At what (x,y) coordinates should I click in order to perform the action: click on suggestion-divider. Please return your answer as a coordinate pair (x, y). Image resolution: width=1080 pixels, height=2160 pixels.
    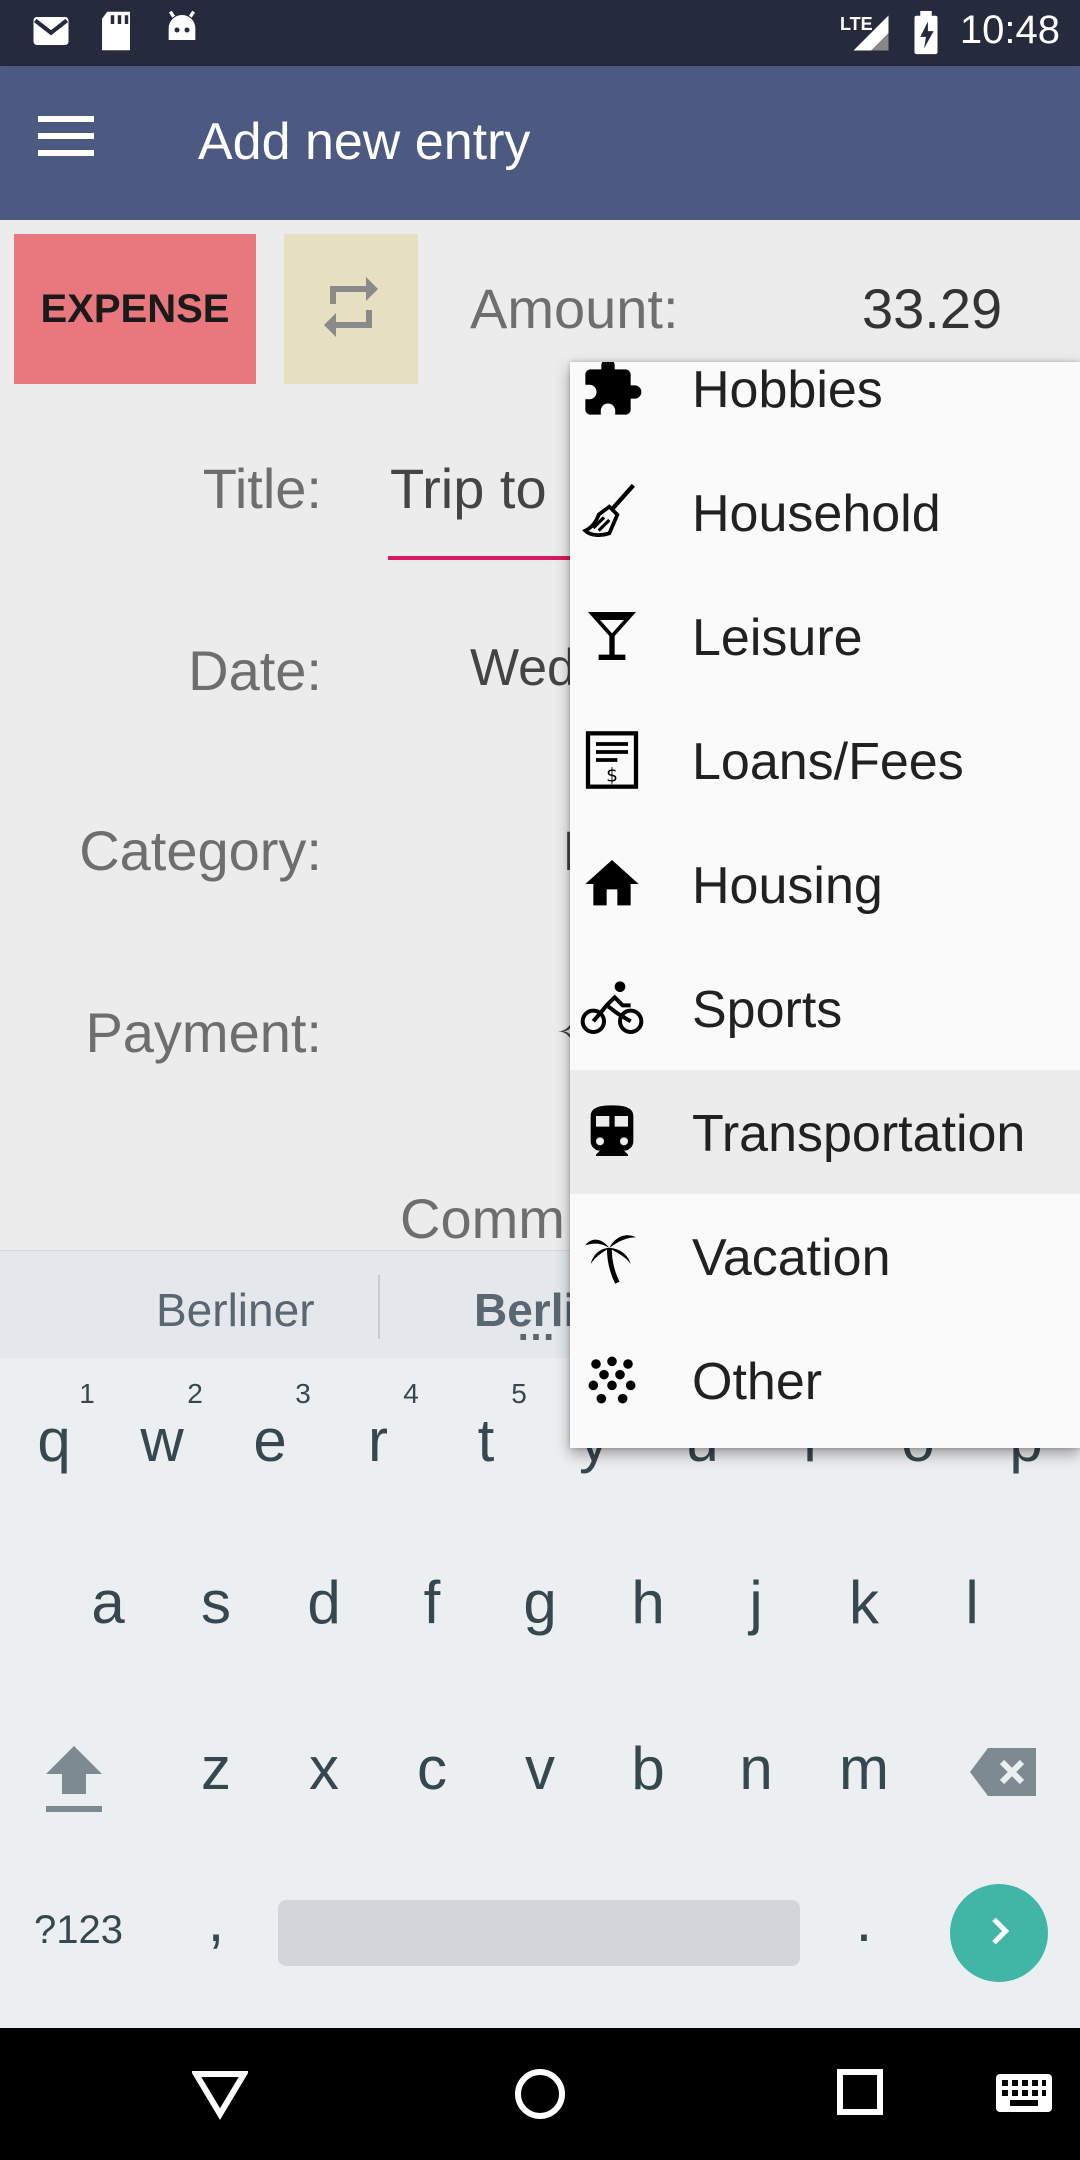
    Looking at the image, I should click on (379, 1307).